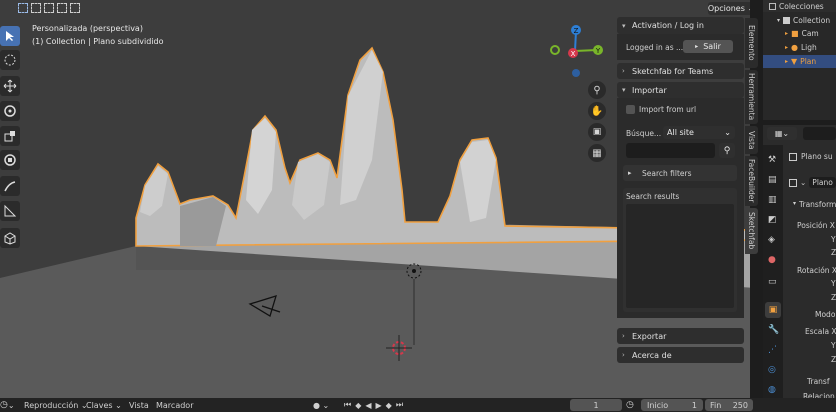 This screenshot has width=836, height=412. Describe the element at coordinates (772, 350) in the screenshot. I see `particles-tab-icon: ⋰` at that location.